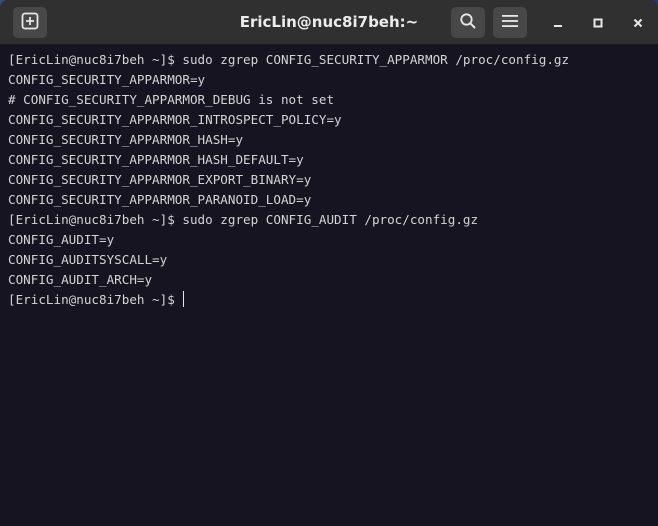 This screenshot has width=658, height=526. I want to click on shell-prompt: [EricLin@nuc8i7beh ~]$, so click(91, 299).